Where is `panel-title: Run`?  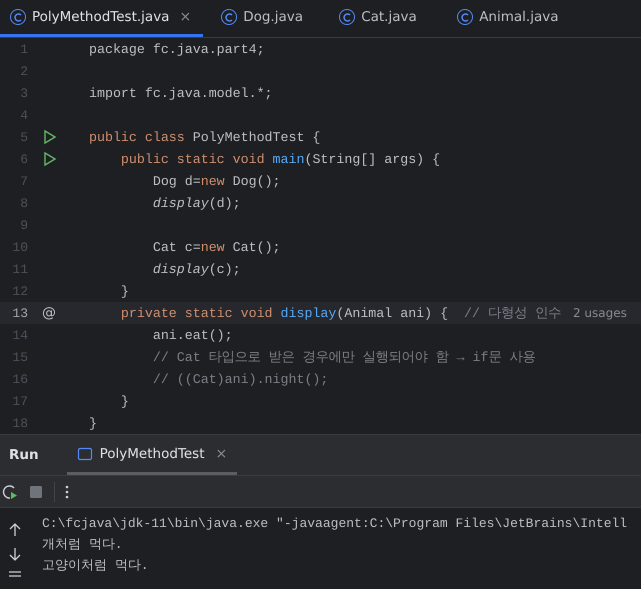
panel-title: Run is located at coordinates (24, 455).